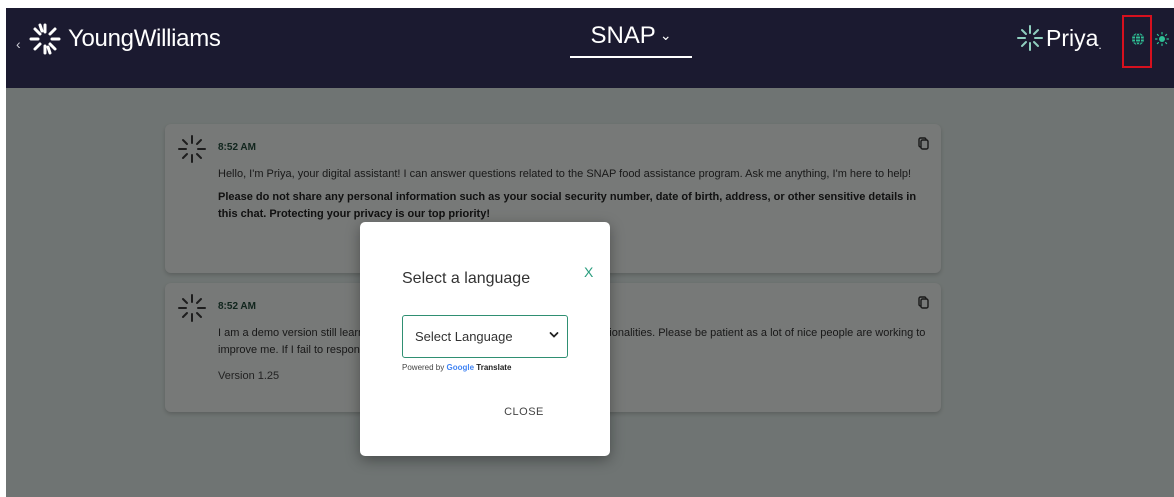 The height and width of the screenshot is (497, 1174). What do you see at coordinates (1138, 39) in the screenshot?
I see `globe-icon` at bounding box center [1138, 39].